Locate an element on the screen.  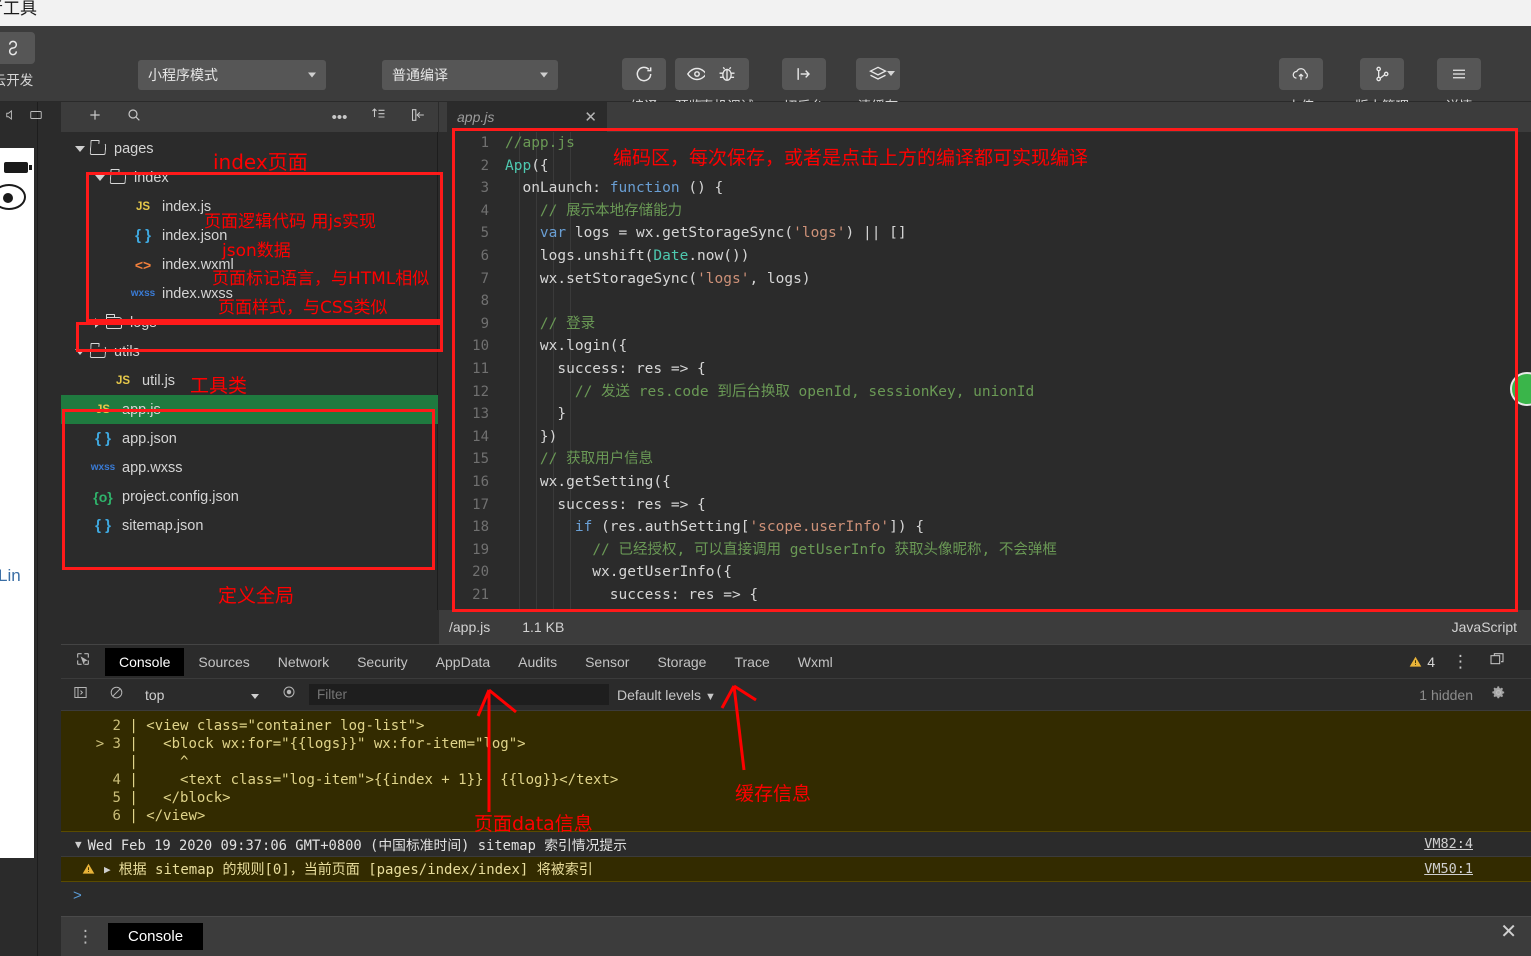
code-line: 15 // 获取用户信息 is located at coordinates (985, 459).